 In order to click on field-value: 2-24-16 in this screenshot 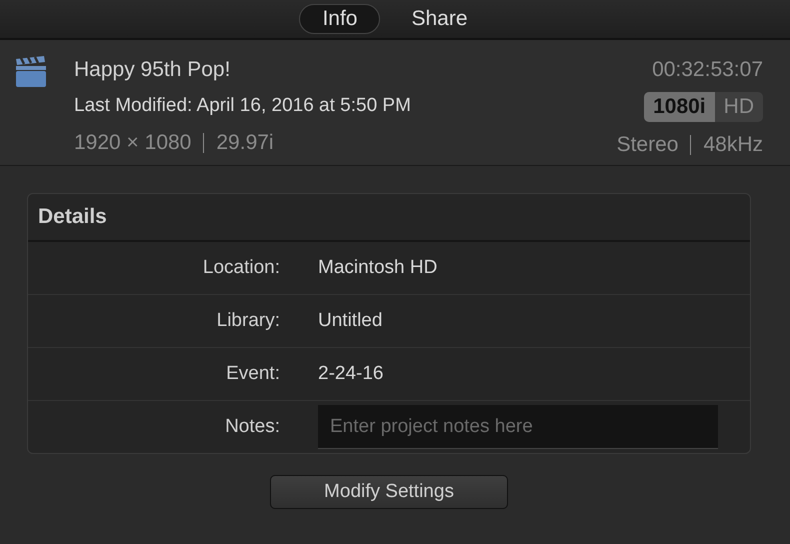, I will do `click(351, 374)`.